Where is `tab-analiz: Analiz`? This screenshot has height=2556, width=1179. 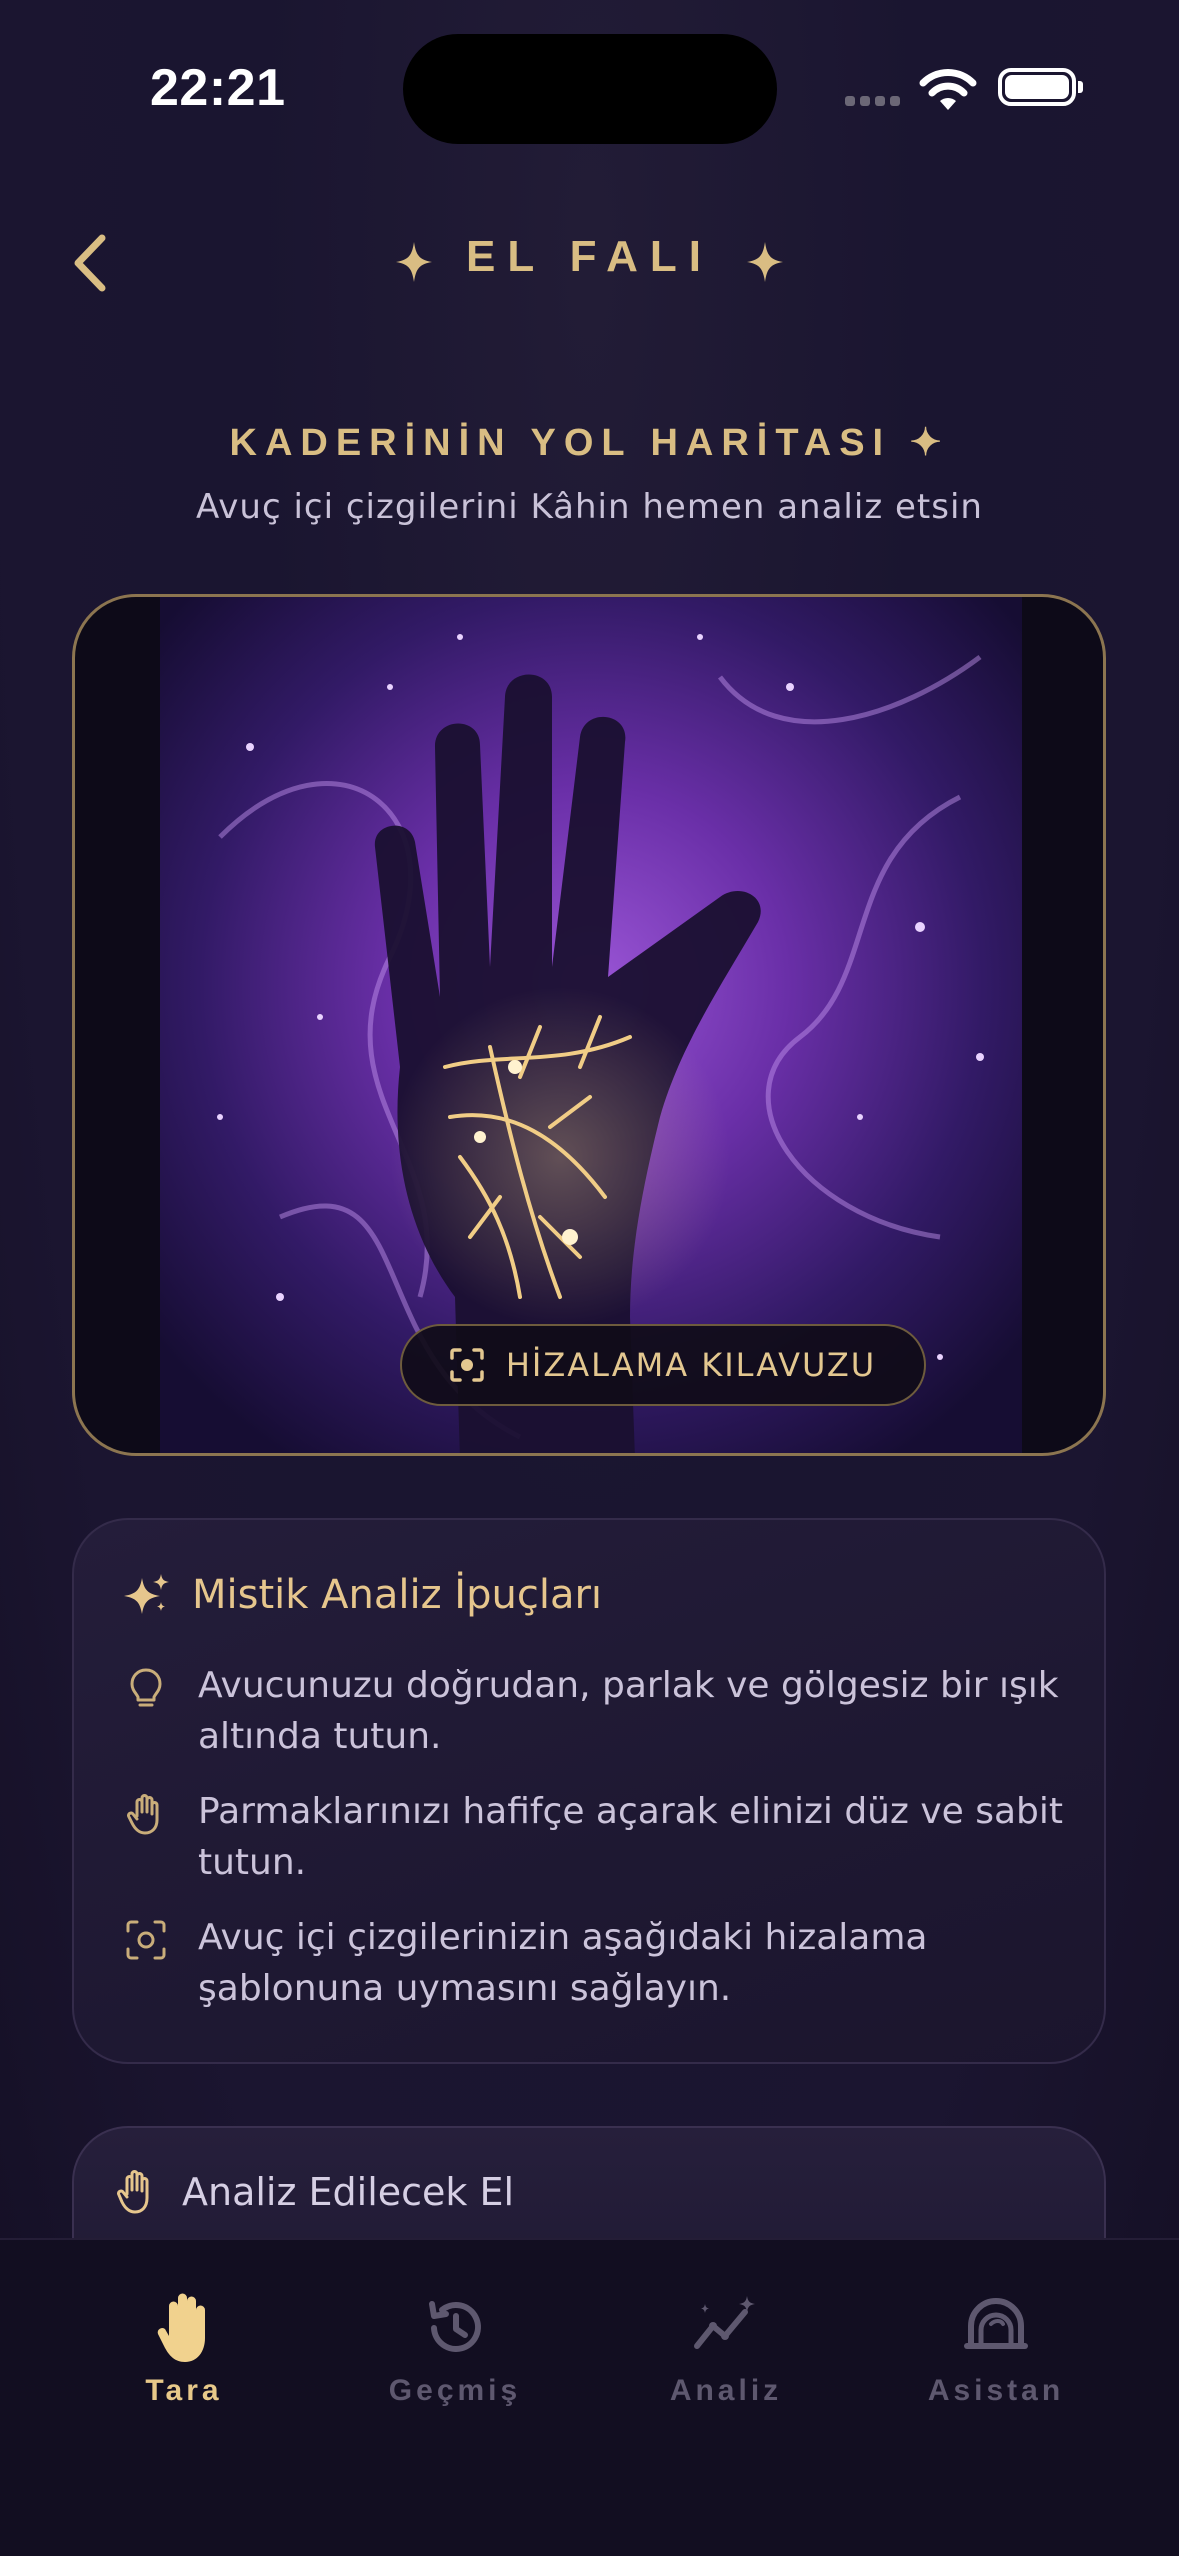
tab-analiz: Analiz is located at coordinates (726, 2348).